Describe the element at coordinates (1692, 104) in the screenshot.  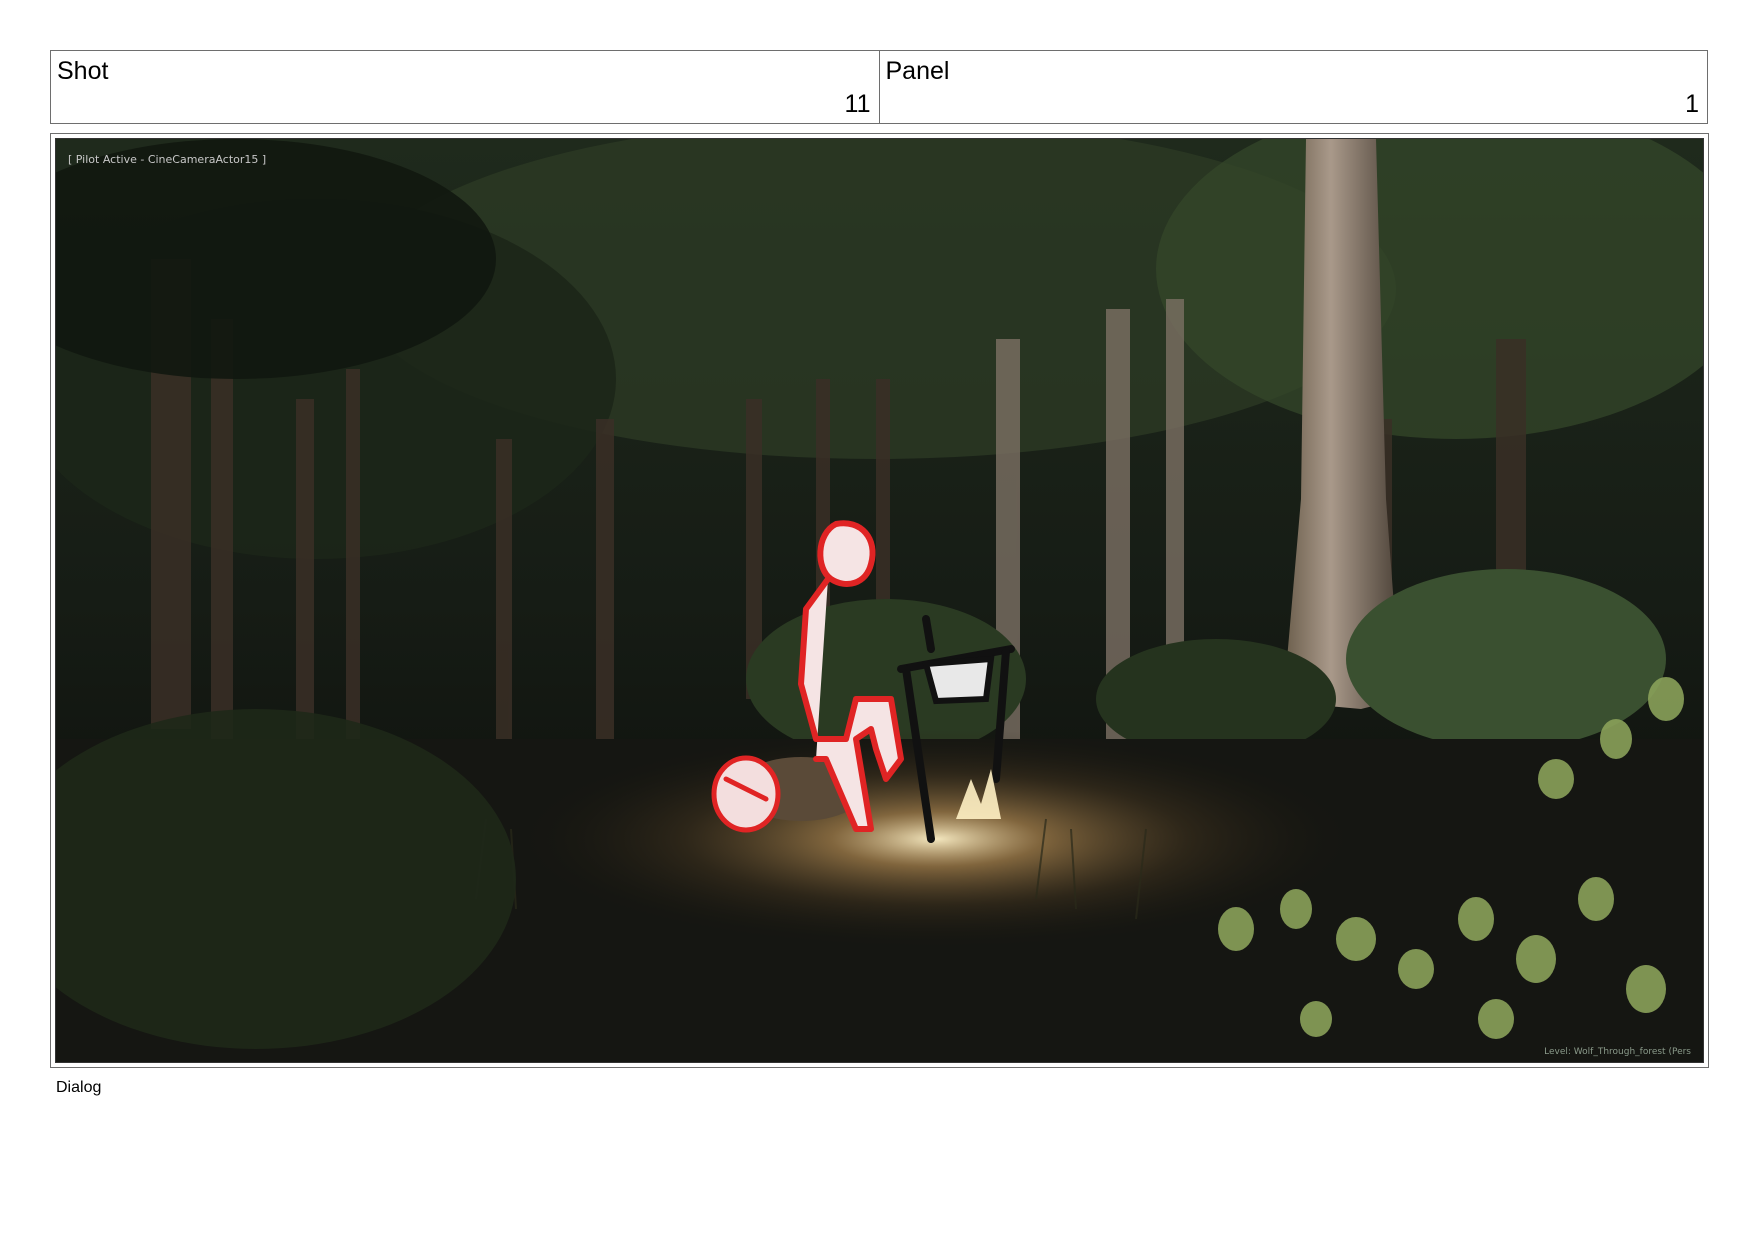
I see `panel-number: 1` at that location.